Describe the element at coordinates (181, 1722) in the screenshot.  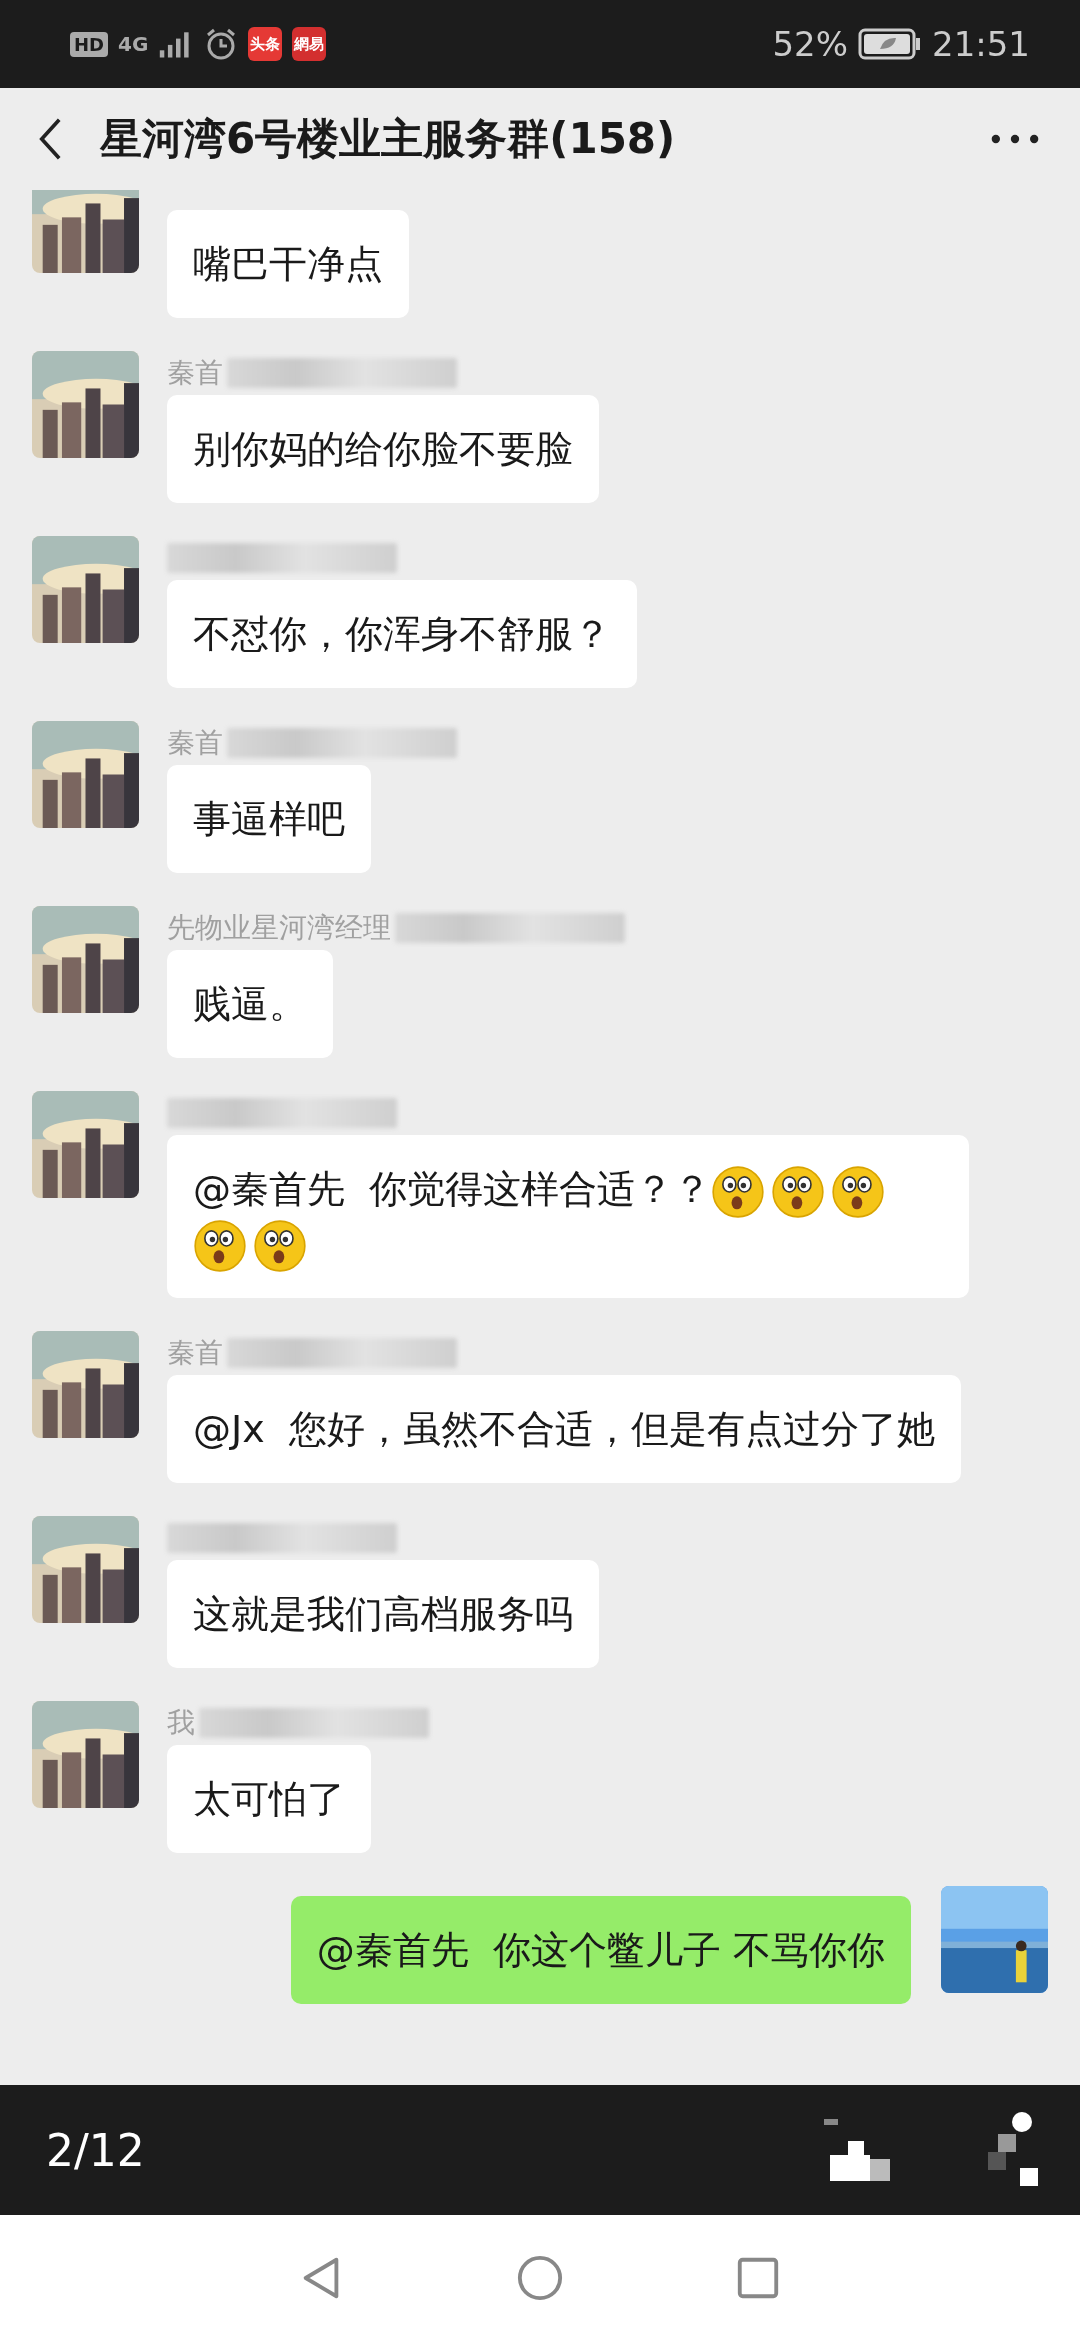
I see `sender-name: 我` at that location.